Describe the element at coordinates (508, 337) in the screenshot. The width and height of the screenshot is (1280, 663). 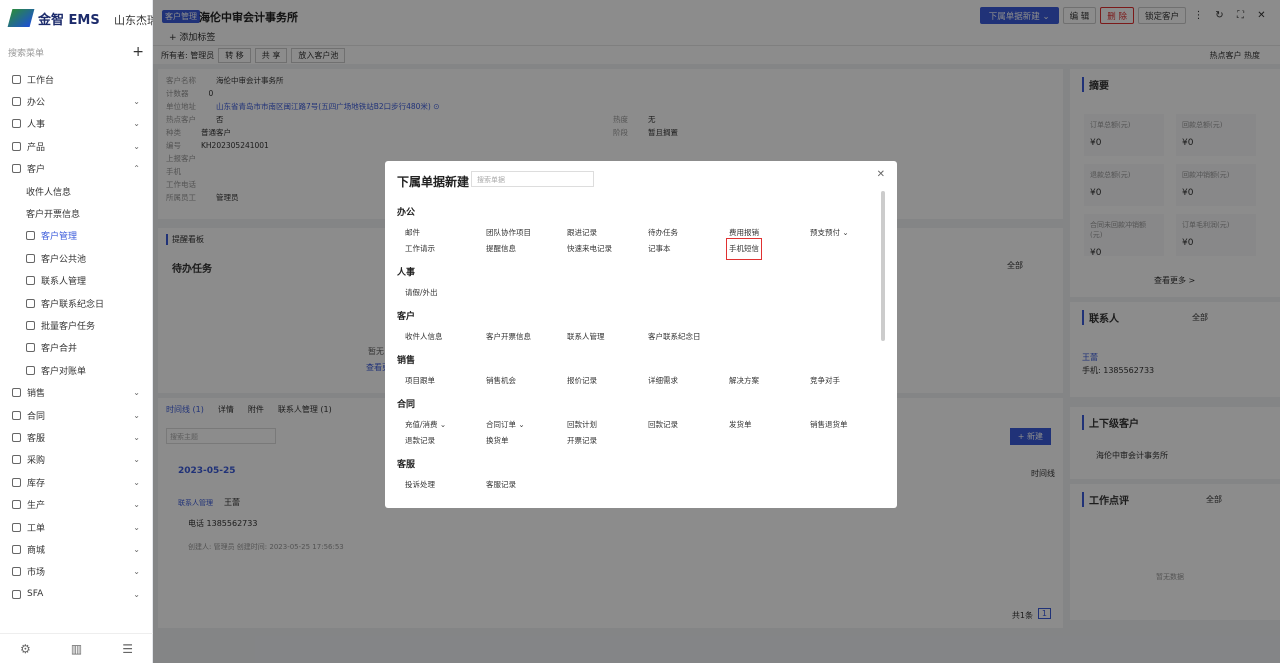
I see `modal-item: 客户开票信息` at that location.